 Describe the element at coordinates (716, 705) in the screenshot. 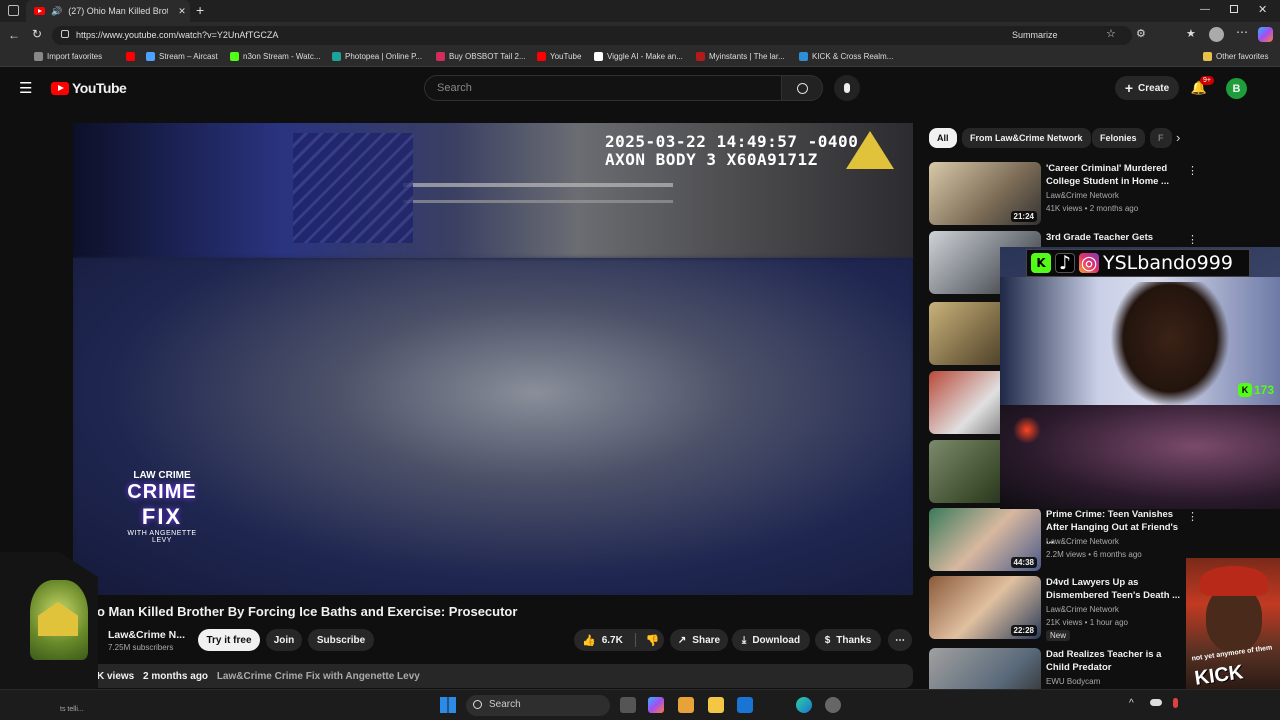

I see `file-explorer-icon` at that location.